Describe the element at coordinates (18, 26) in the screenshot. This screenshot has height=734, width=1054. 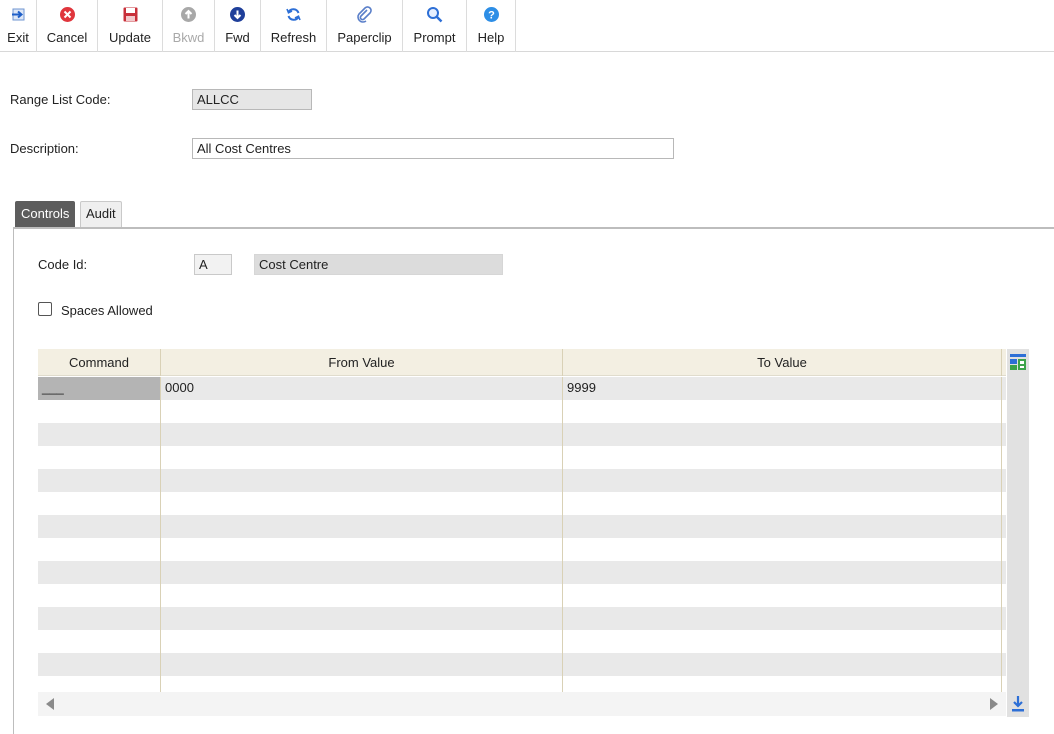
I see `exit-button: Exit` at that location.